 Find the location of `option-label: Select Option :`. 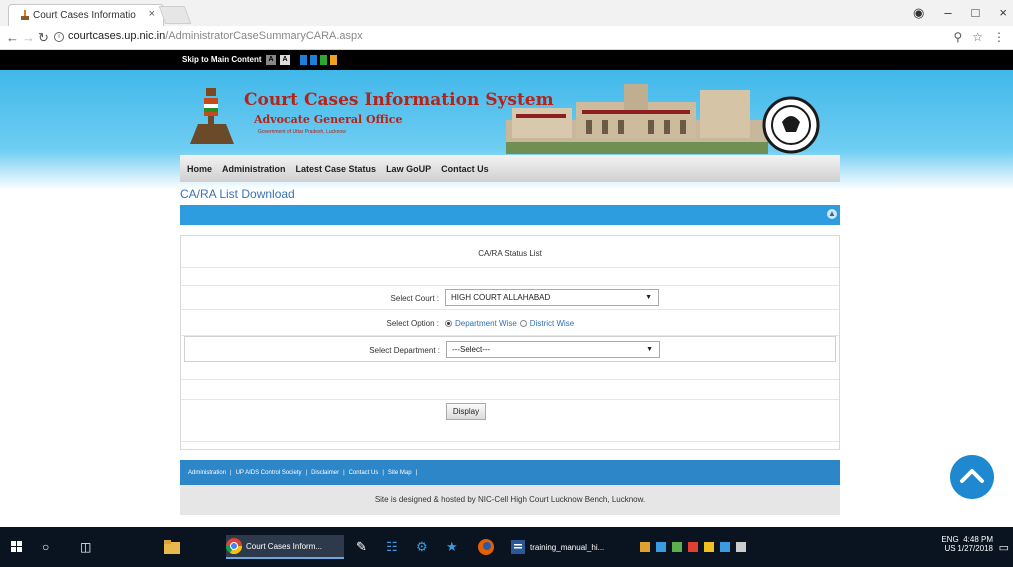

option-label: Select Option : is located at coordinates (412, 323).